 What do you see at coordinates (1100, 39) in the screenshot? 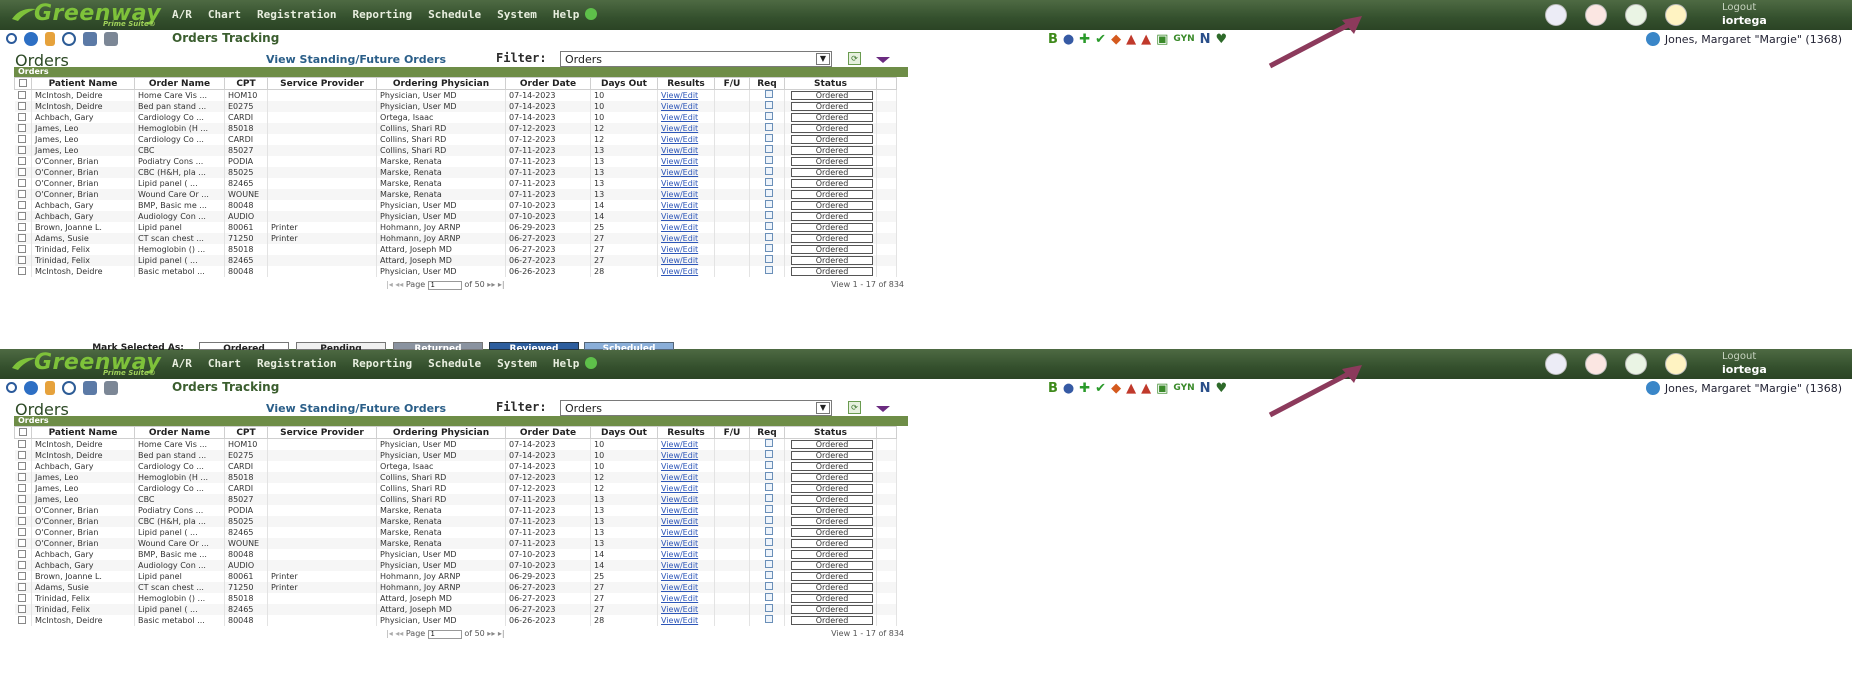
I see `check-icon: ✔` at bounding box center [1100, 39].